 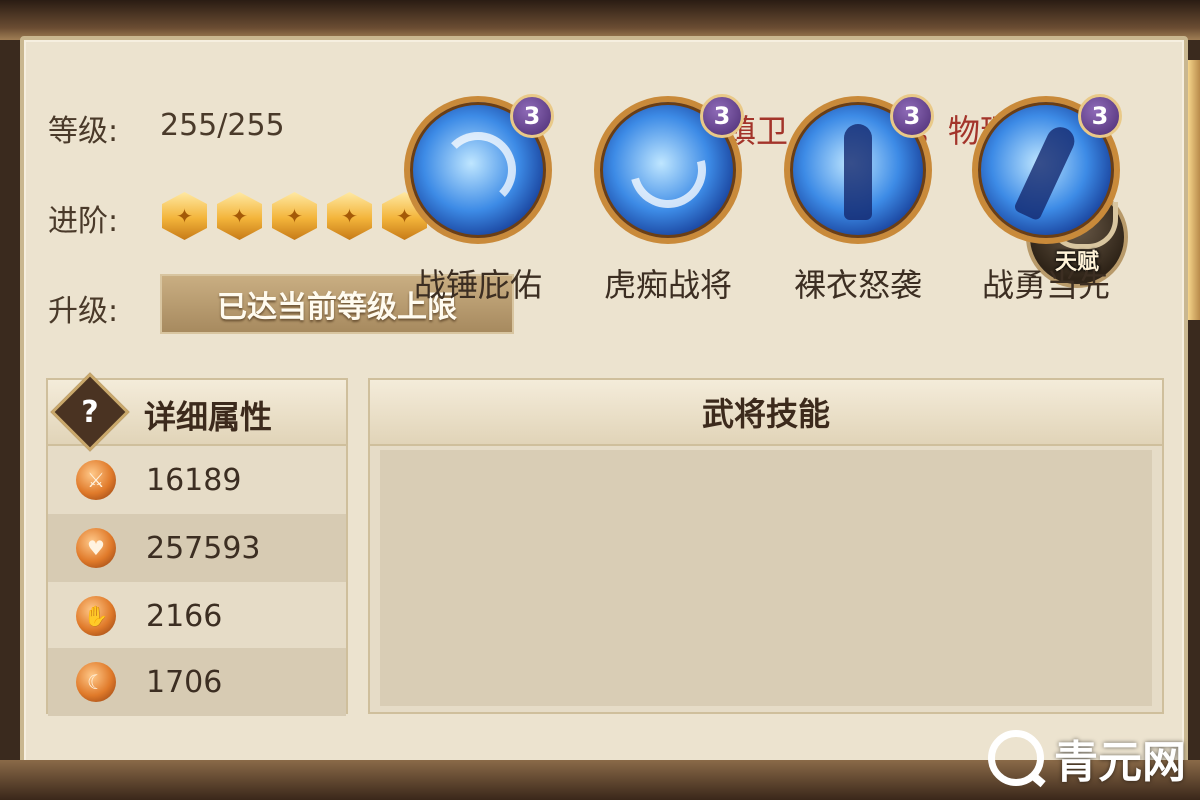 What do you see at coordinates (96, 682) in the screenshot?
I see `speed-icon: ☾` at bounding box center [96, 682].